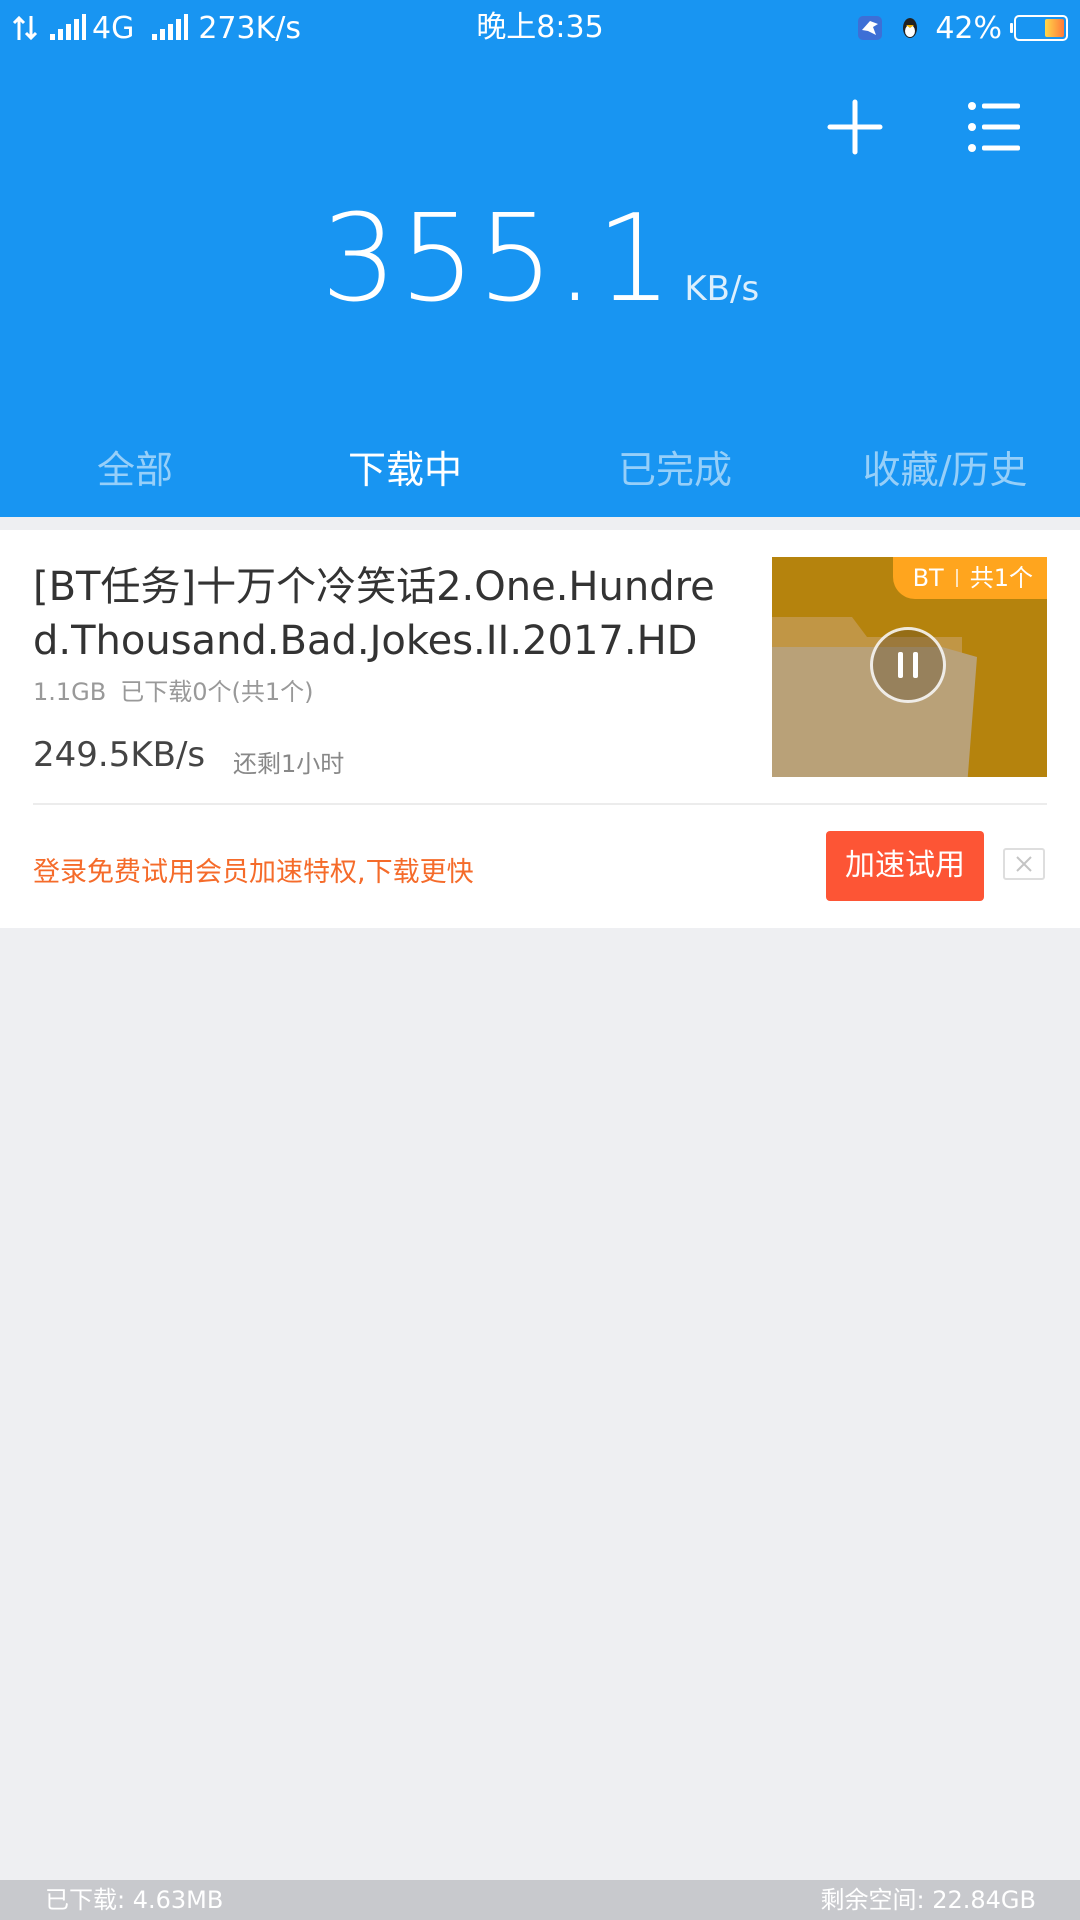 Image resolution: width=1080 pixels, height=1920 pixels. I want to click on battery-fill, so click(1054, 28).